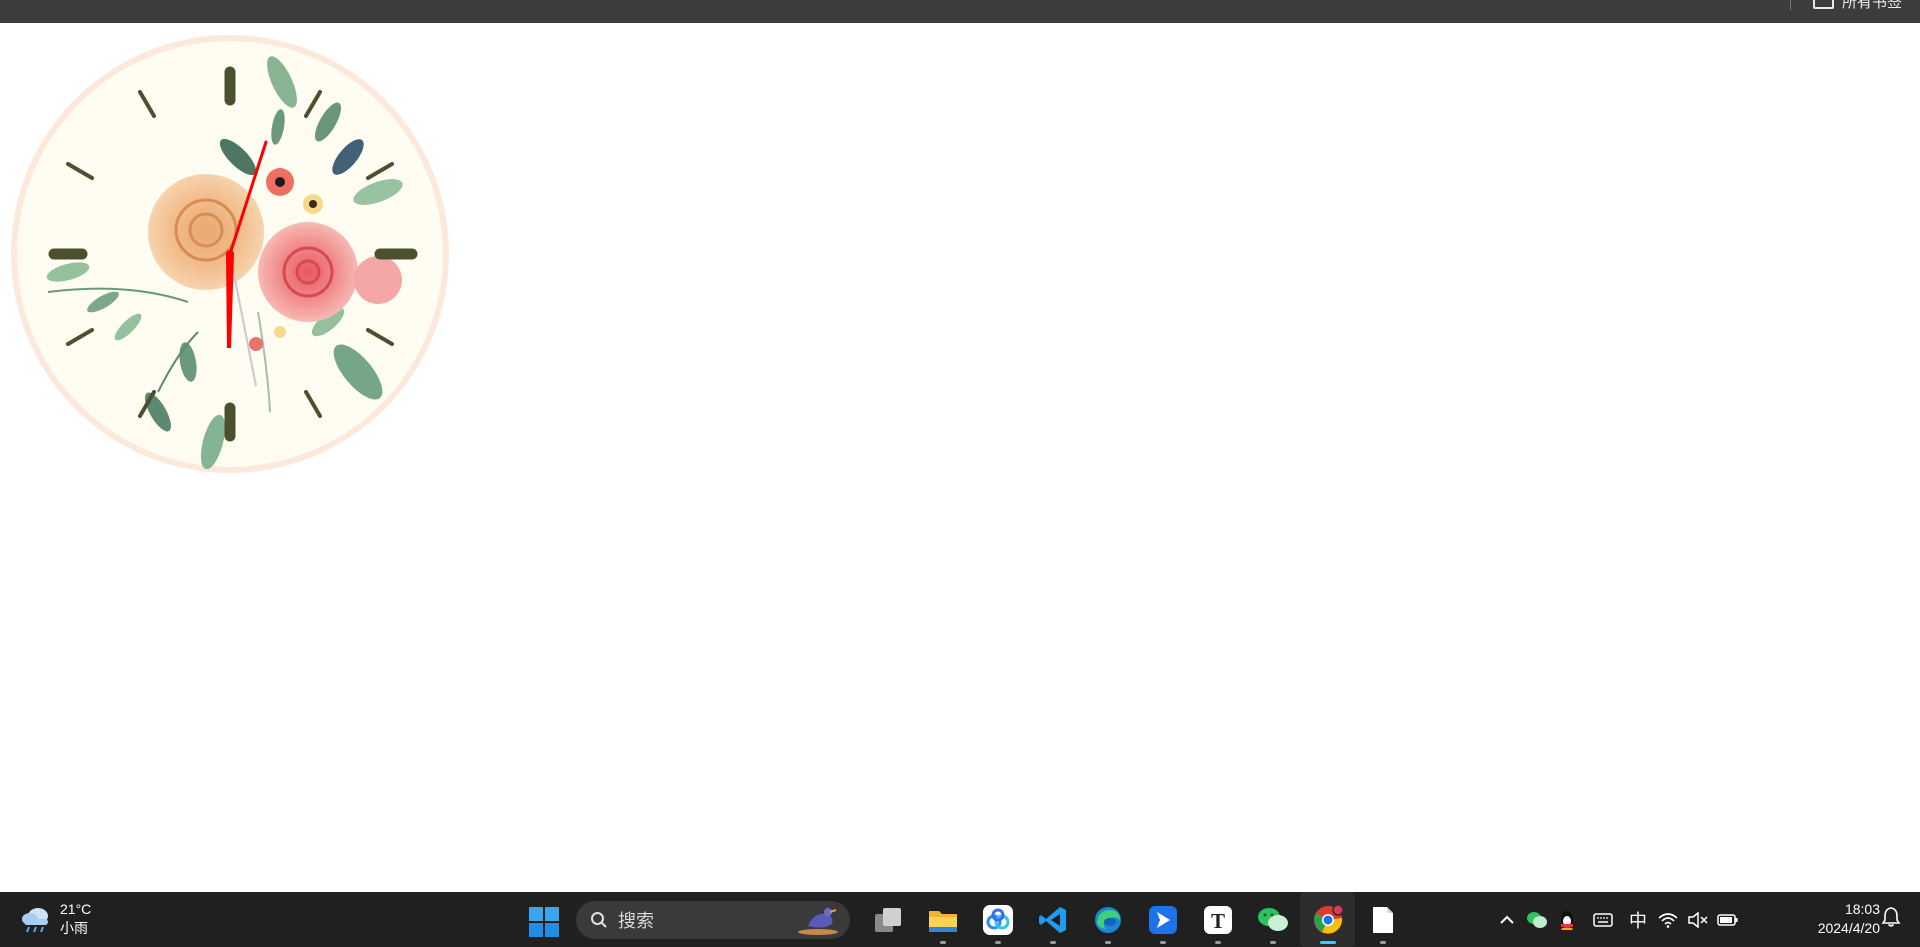  I want to click on tray-touch-keyboard, so click(1602, 919).